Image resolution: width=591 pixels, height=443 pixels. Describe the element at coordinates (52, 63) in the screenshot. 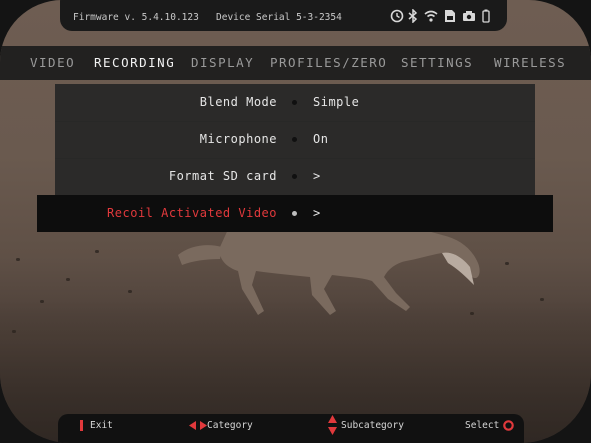

I see `tab-video: VIDEO` at that location.